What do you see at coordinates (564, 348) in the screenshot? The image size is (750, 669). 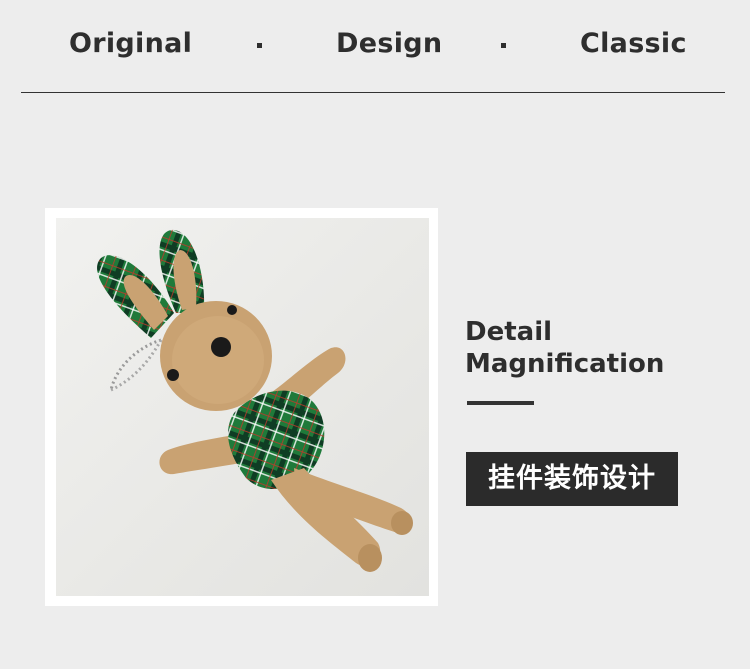 I see `detail-title: Detail Magnification` at bounding box center [564, 348].